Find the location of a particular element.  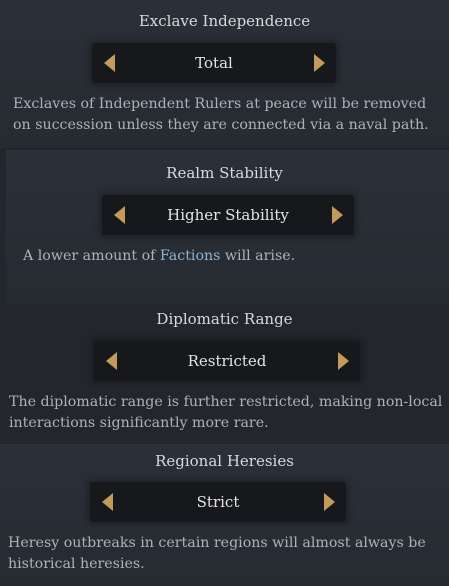

description-text: will arise. is located at coordinates (258, 256).